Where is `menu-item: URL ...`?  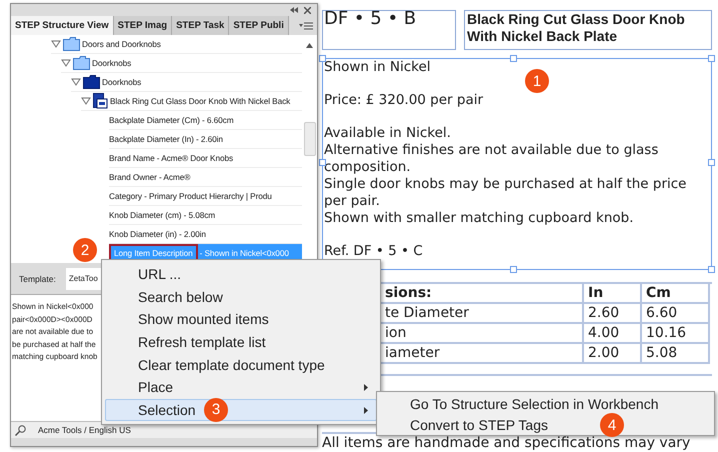
menu-item: URL ... is located at coordinates (241, 274).